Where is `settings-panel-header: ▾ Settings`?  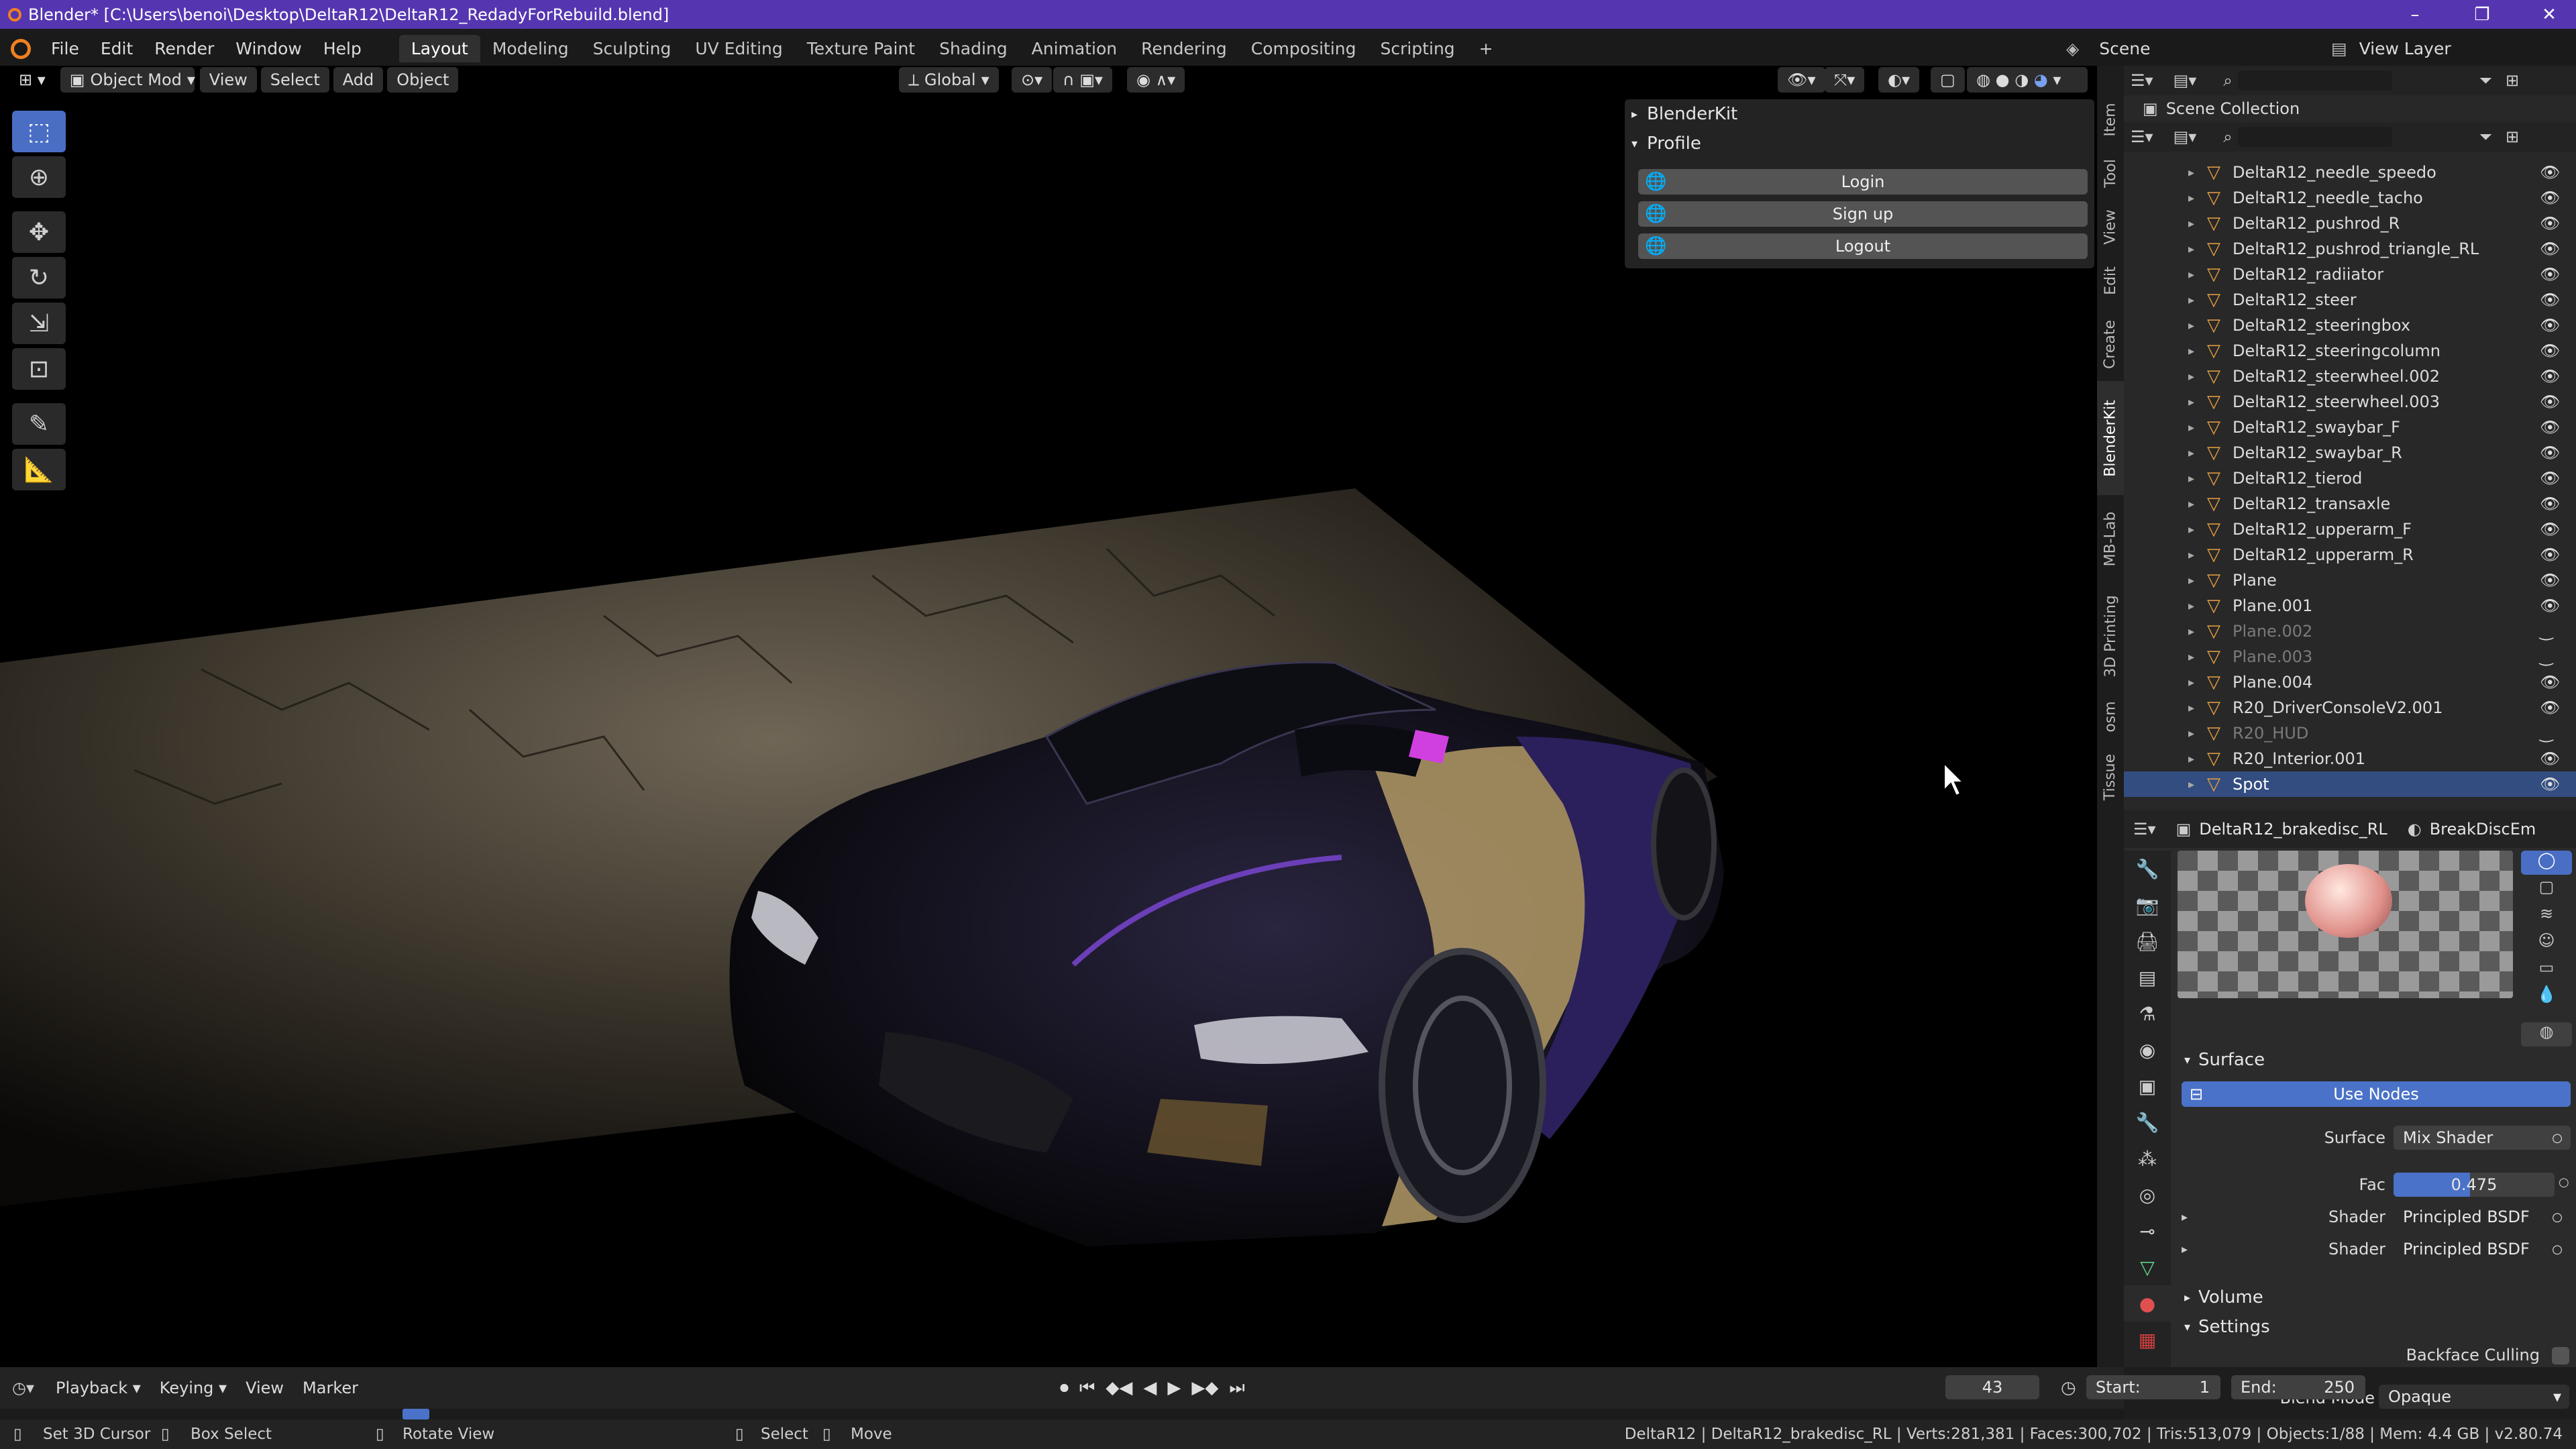 settings-panel-header: ▾ Settings is located at coordinates (2373, 1327).